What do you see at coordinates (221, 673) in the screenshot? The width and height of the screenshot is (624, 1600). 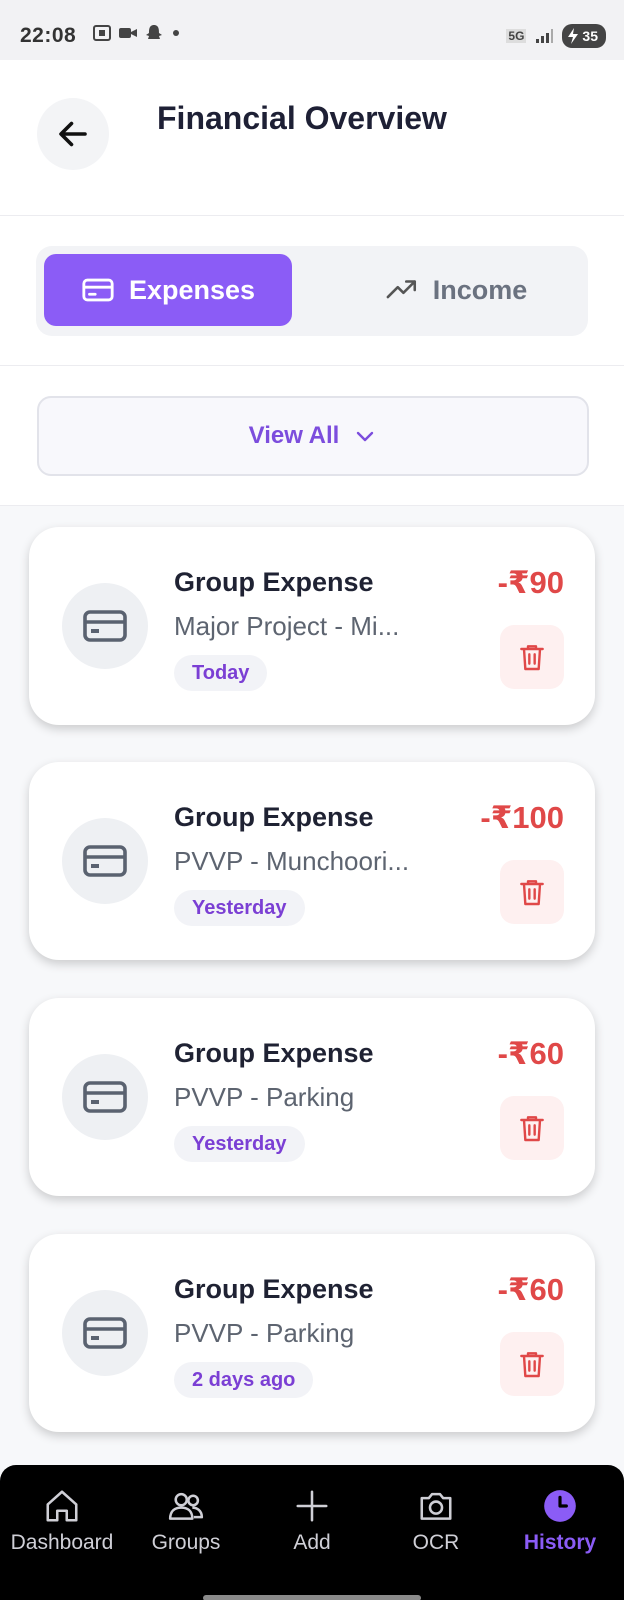 I see `date-badge: Today` at bounding box center [221, 673].